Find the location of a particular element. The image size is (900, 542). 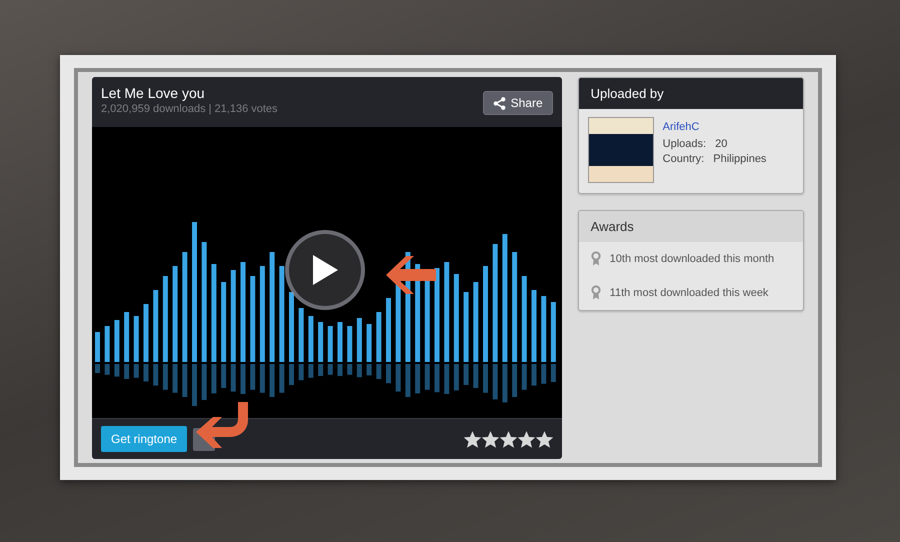

award-text: 10th most downloaded this month is located at coordinates (692, 258).